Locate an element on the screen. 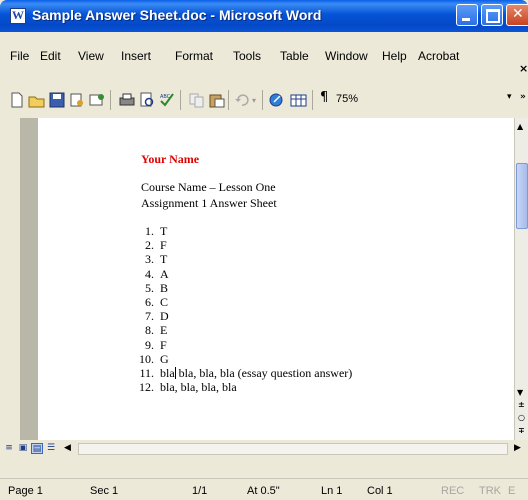 The width and height of the screenshot is (528, 500). svg-text: ABC is located at coordinates (165, 97).